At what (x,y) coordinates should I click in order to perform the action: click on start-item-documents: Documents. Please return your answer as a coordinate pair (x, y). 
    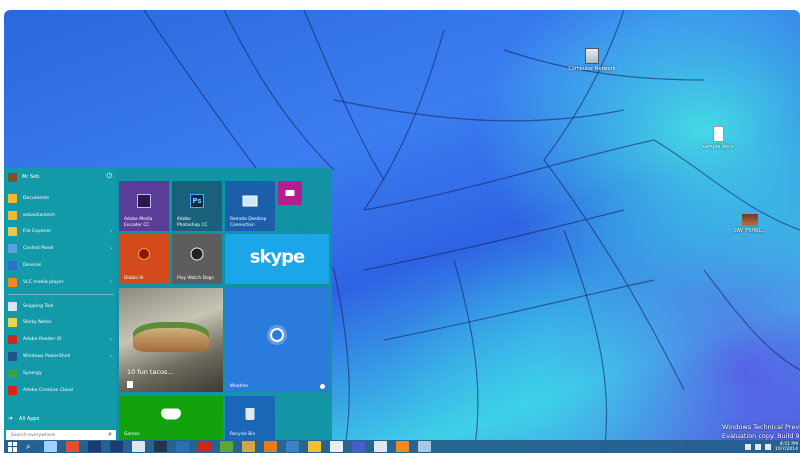
    Looking at the image, I should click on (61, 198).